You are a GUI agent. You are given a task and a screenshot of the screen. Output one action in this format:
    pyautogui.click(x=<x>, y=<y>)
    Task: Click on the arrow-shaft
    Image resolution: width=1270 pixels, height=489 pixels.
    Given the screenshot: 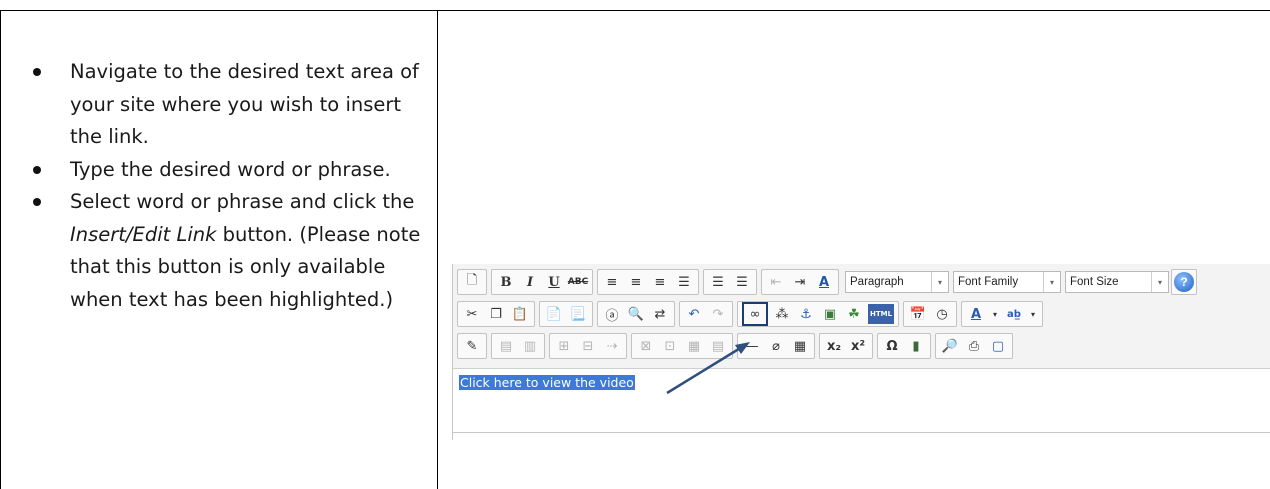 What is the action you would take?
    pyautogui.click(x=704, y=370)
    